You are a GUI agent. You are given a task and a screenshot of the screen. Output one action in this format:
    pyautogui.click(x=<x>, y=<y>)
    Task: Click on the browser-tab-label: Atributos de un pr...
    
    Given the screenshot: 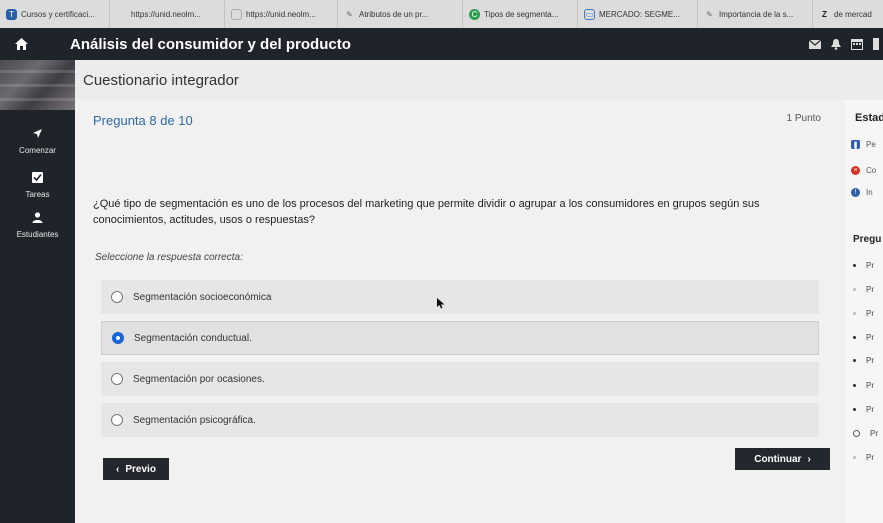 What is the action you would take?
    pyautogui.click(x=394, y=14)
    